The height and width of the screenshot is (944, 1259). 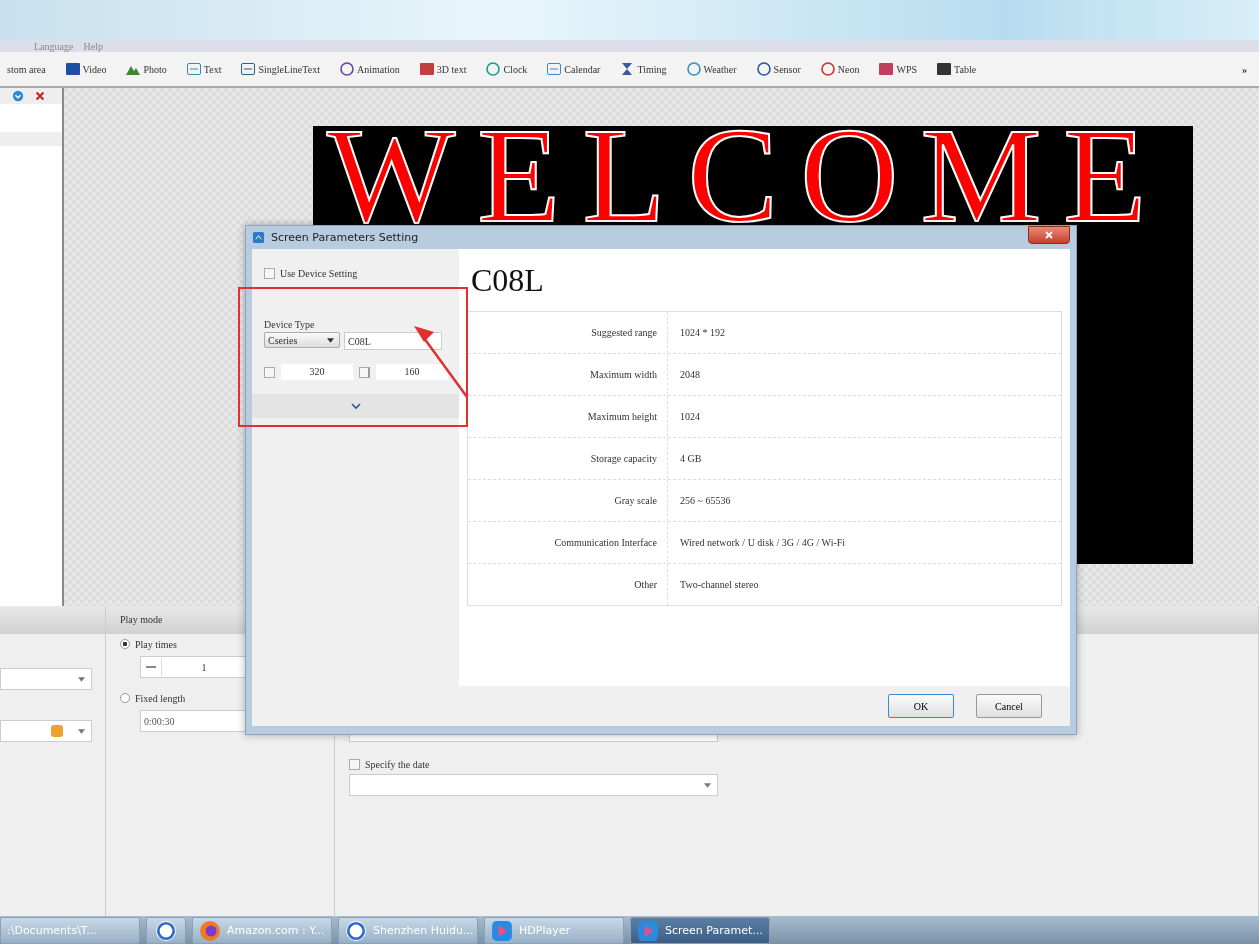 I want to click on dialog-button: OK, so click(x=921, y=706).